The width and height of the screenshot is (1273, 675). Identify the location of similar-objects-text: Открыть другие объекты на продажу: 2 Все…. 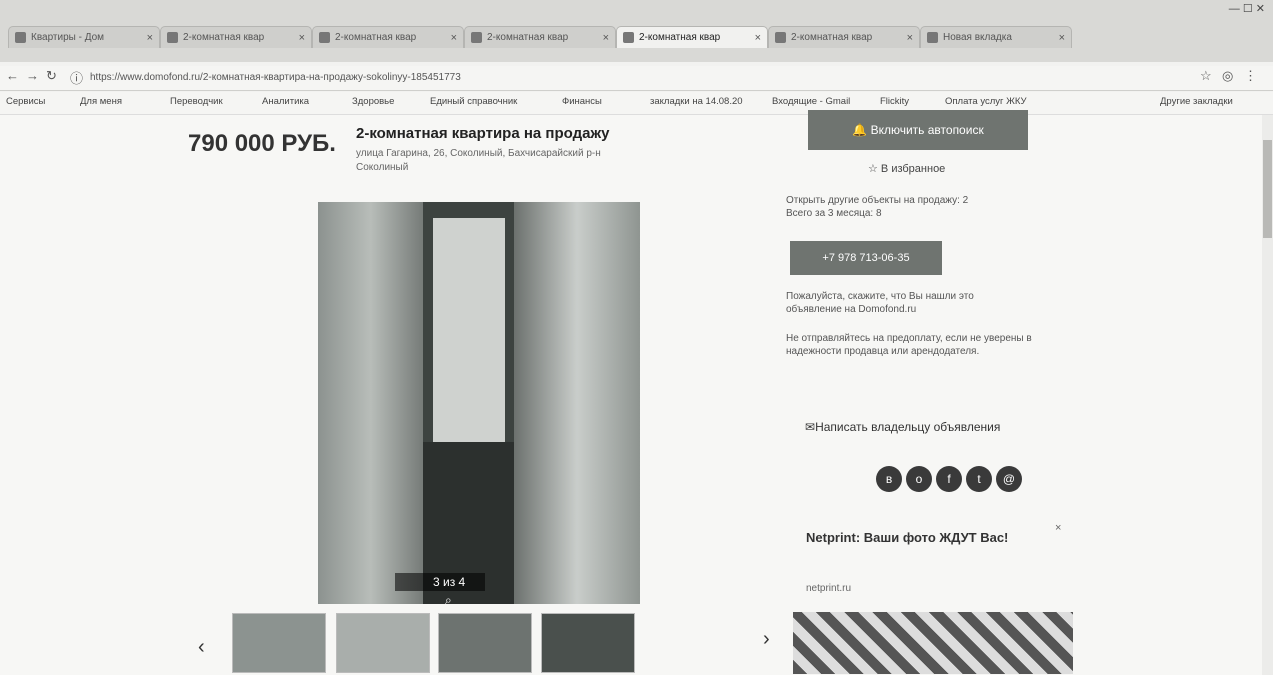
(906, 207).